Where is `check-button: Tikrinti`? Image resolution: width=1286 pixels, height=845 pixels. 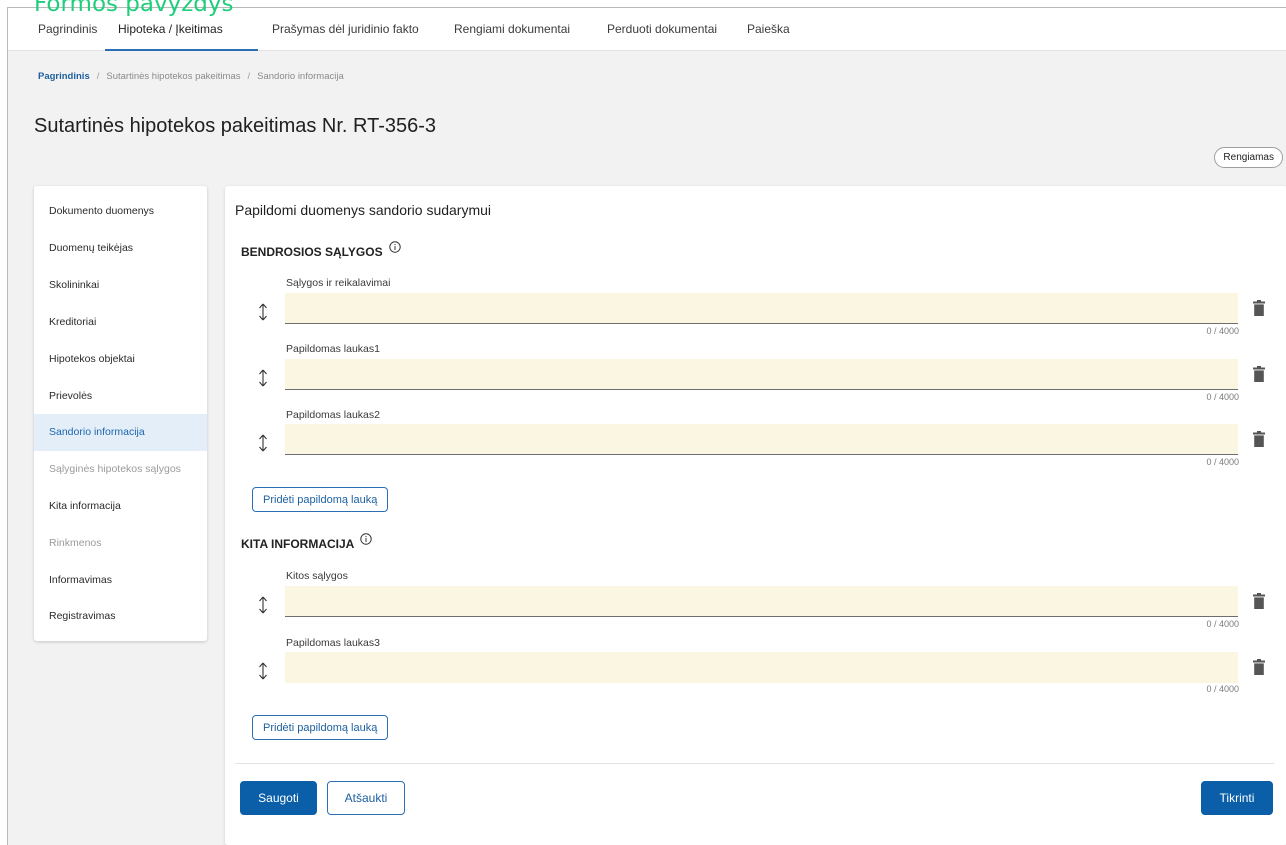 check-button: Tikrinti is located at coordinates (1237, 798).